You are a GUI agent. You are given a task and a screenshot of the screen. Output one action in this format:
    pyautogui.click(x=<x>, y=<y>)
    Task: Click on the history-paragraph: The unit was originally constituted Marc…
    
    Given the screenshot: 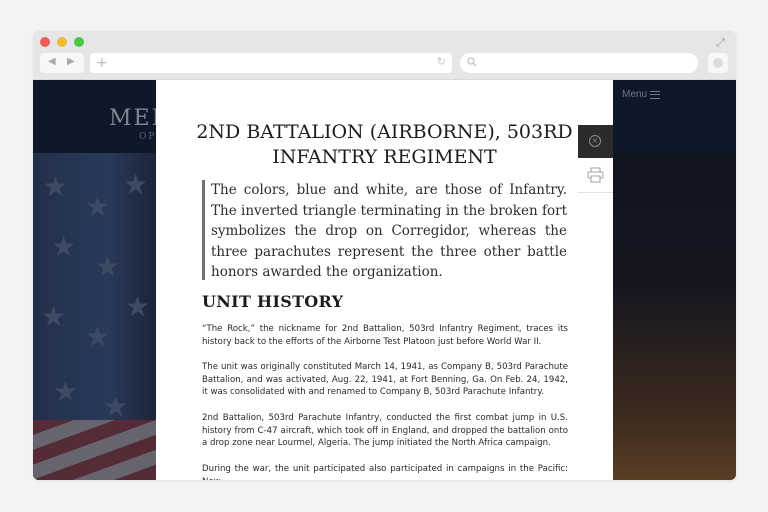 What is the action you would take?
    pyautogui.click(x=385, y=379)
    